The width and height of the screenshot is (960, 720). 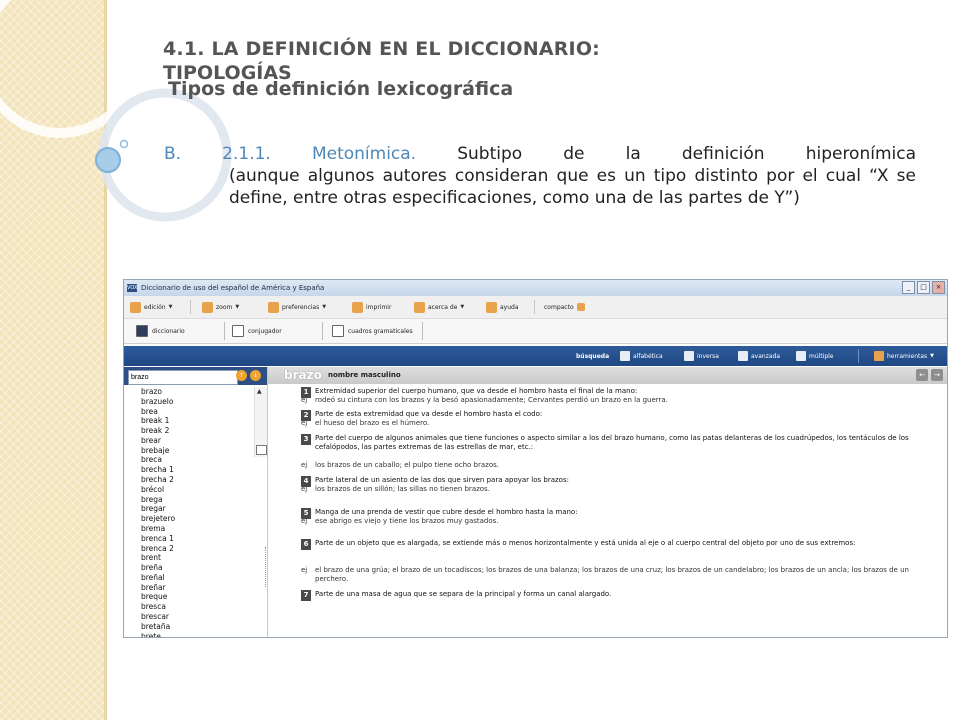 I want to click on tools-icon, so click(x=879, y=356).